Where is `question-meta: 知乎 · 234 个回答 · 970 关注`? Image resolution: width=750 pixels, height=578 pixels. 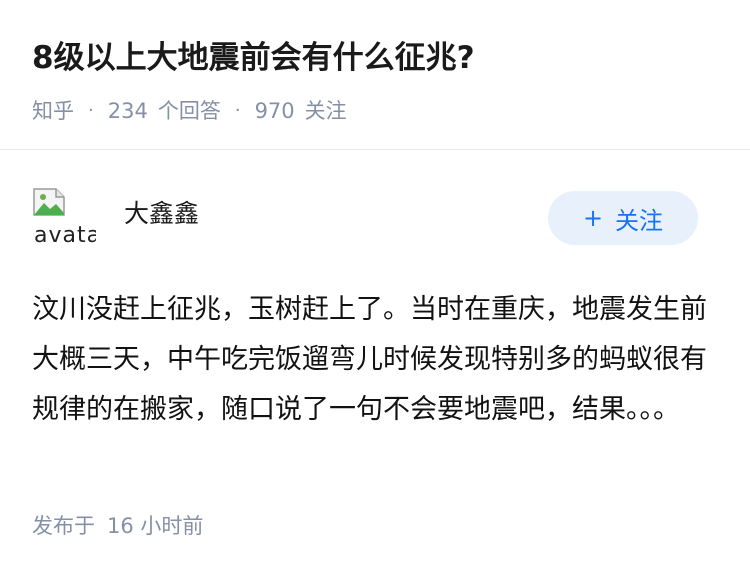
question-meta: 知乎 · 234 个回答 · 970 关注 is located at coordinates (189, 110).